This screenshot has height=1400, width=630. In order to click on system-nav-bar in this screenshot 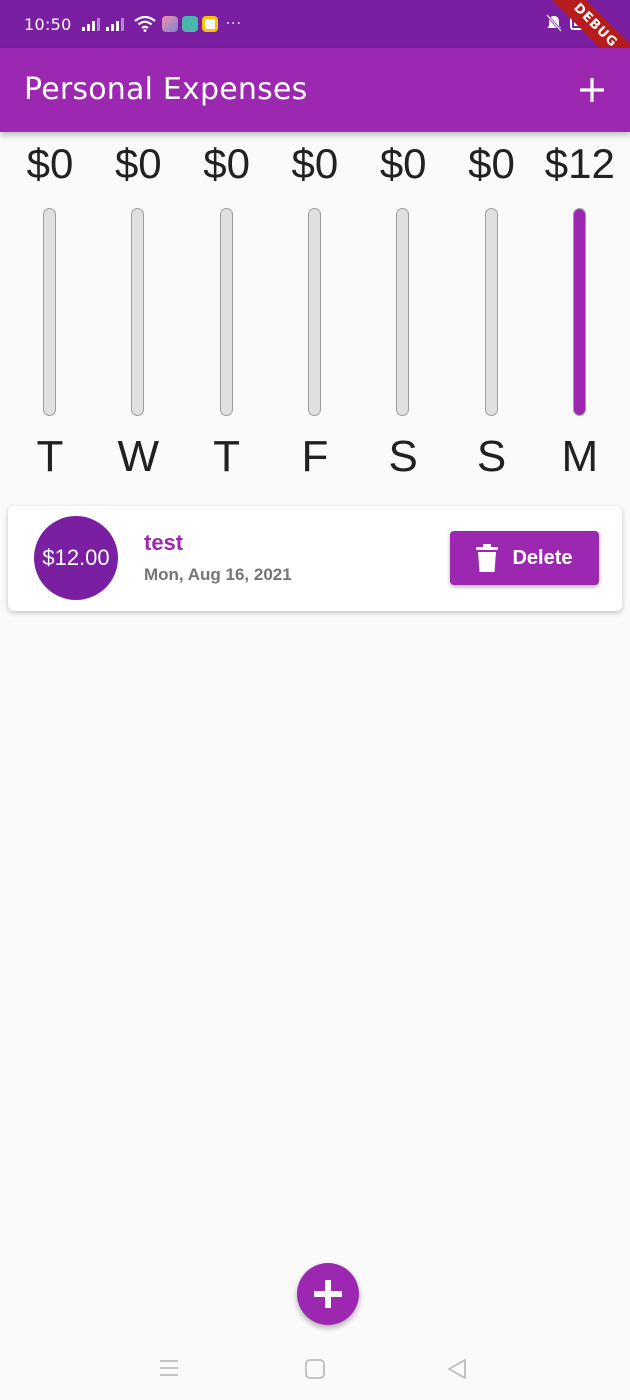, I will do `click(315, 1369)`.